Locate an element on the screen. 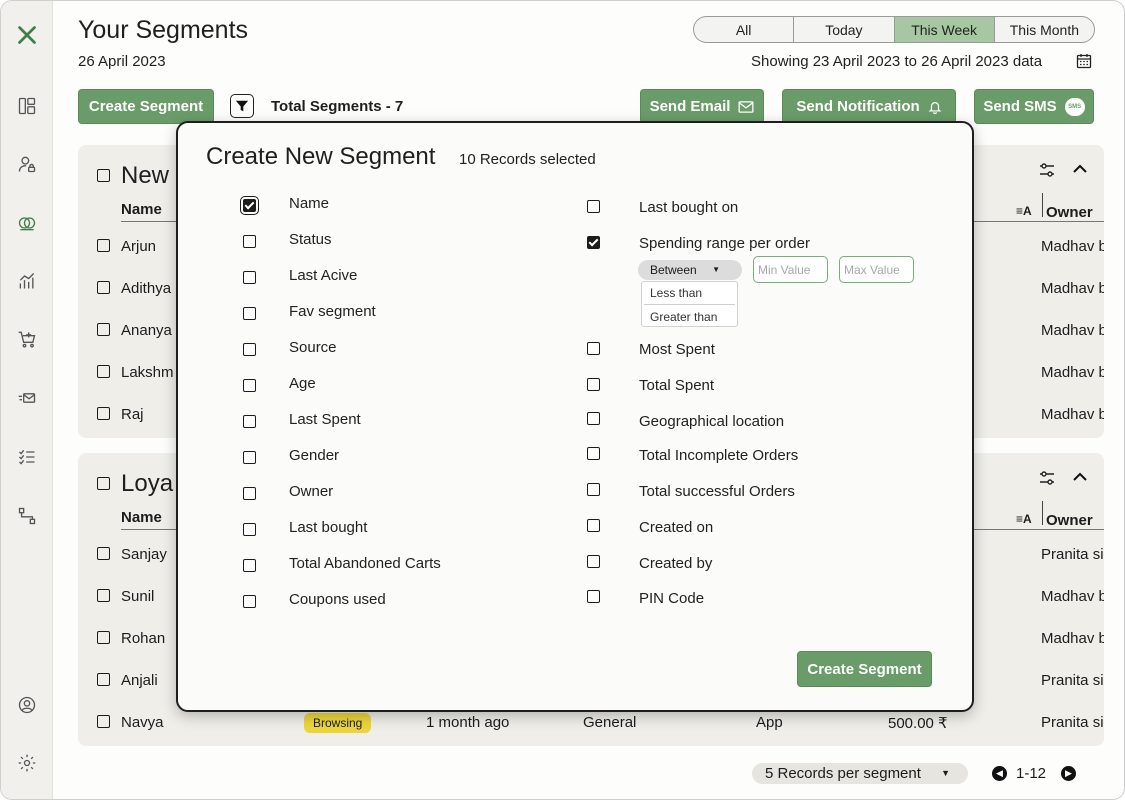  option-less-than: Less than is located at coordinates (676, 293).